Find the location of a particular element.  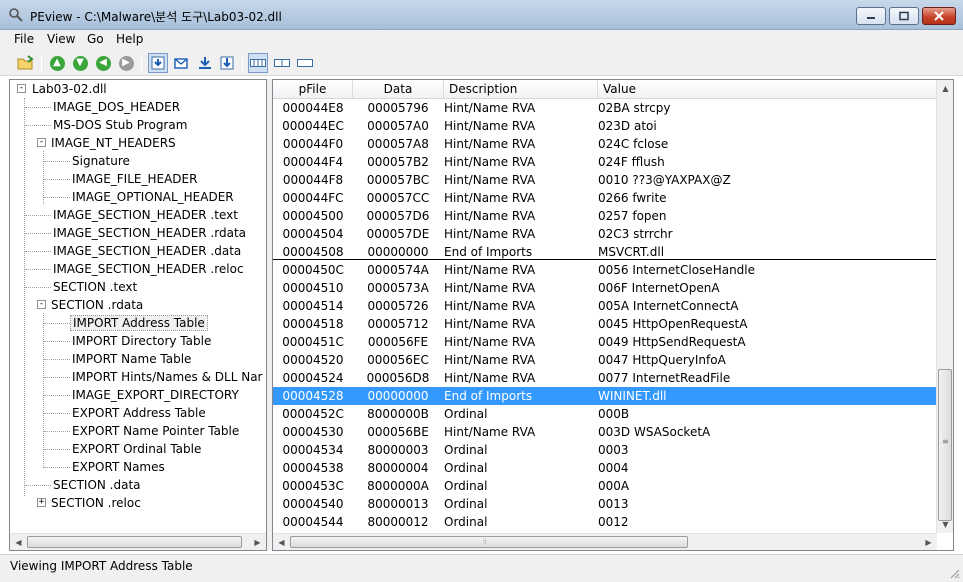

maximize-button is located at coordinates (904, 16).